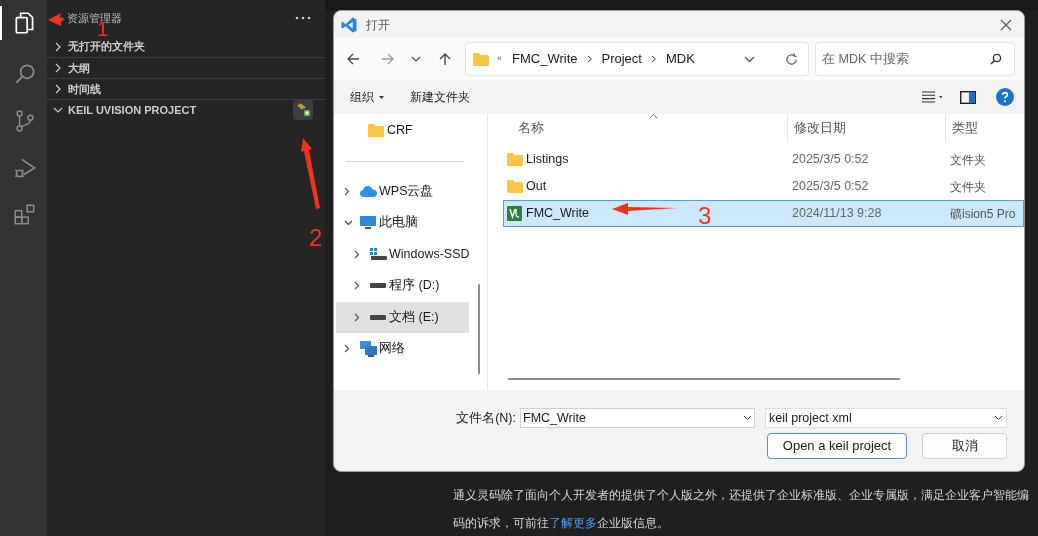  Describe the element at coordinates (402, 317) in the screenshot. I see `nav-item: 文档 (E:)` at that location.